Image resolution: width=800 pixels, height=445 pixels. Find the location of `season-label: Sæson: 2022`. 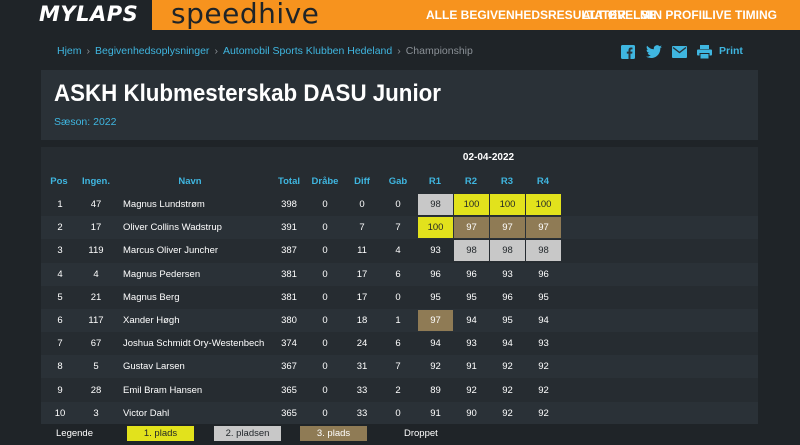

season-label: Sæson: 2022 is located at coordinates (85, 122).